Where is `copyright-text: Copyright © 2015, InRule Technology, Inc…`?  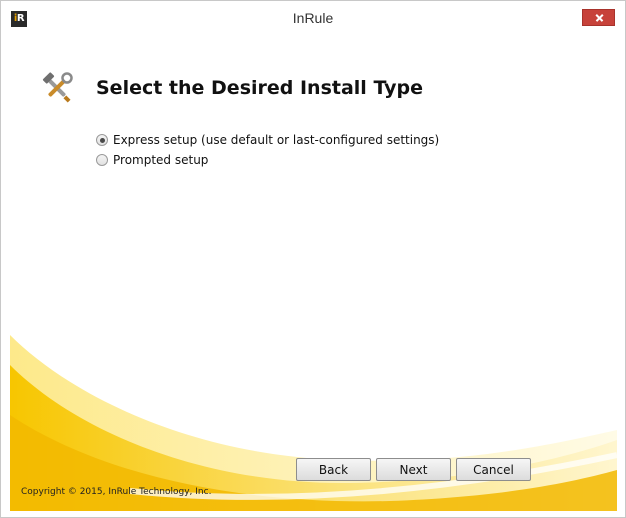
copyright-text: Copyright © 2015, InRule Technology, Inc… is located at coordinates (116, 492).